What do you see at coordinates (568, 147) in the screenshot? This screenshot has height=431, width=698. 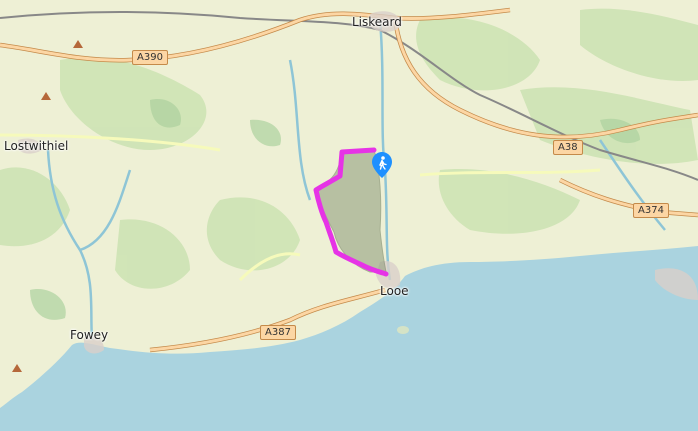 I see `road-label-a38: A38` at bounding box center [568, 147].